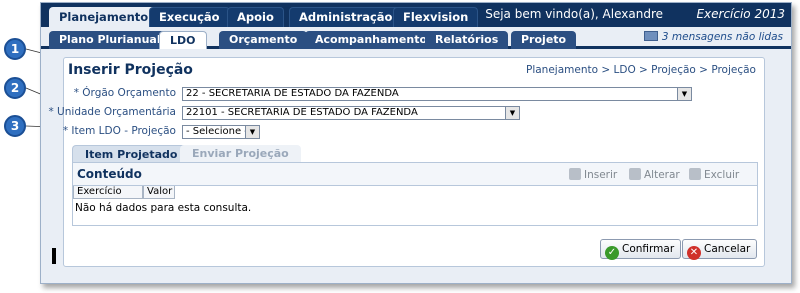  Describe the element at coordinates (574, 14) in the screenshot. I see `welcome-text: Seja bem vindo(a), Alexandre` at that location.